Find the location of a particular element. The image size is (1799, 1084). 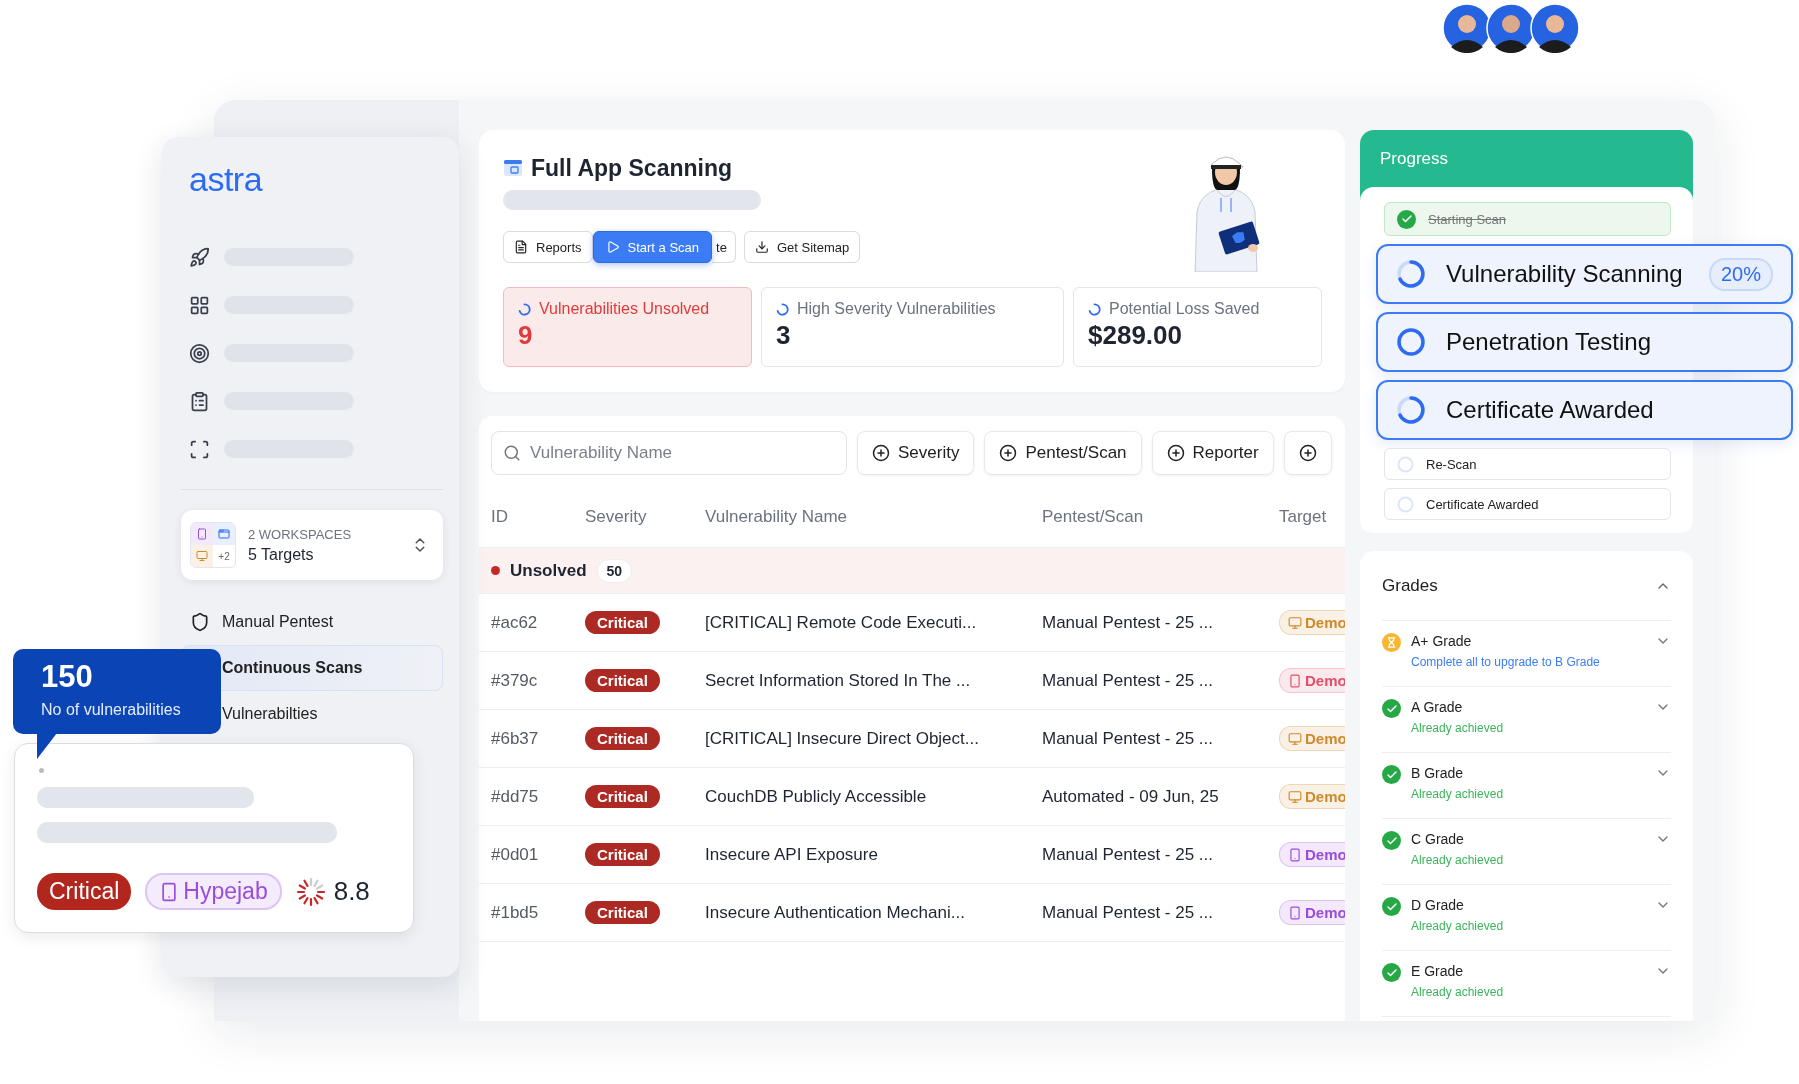

grade-item: A+ Grade Complete all to upgrade to B Grade is located at coordinates (1526, 654).